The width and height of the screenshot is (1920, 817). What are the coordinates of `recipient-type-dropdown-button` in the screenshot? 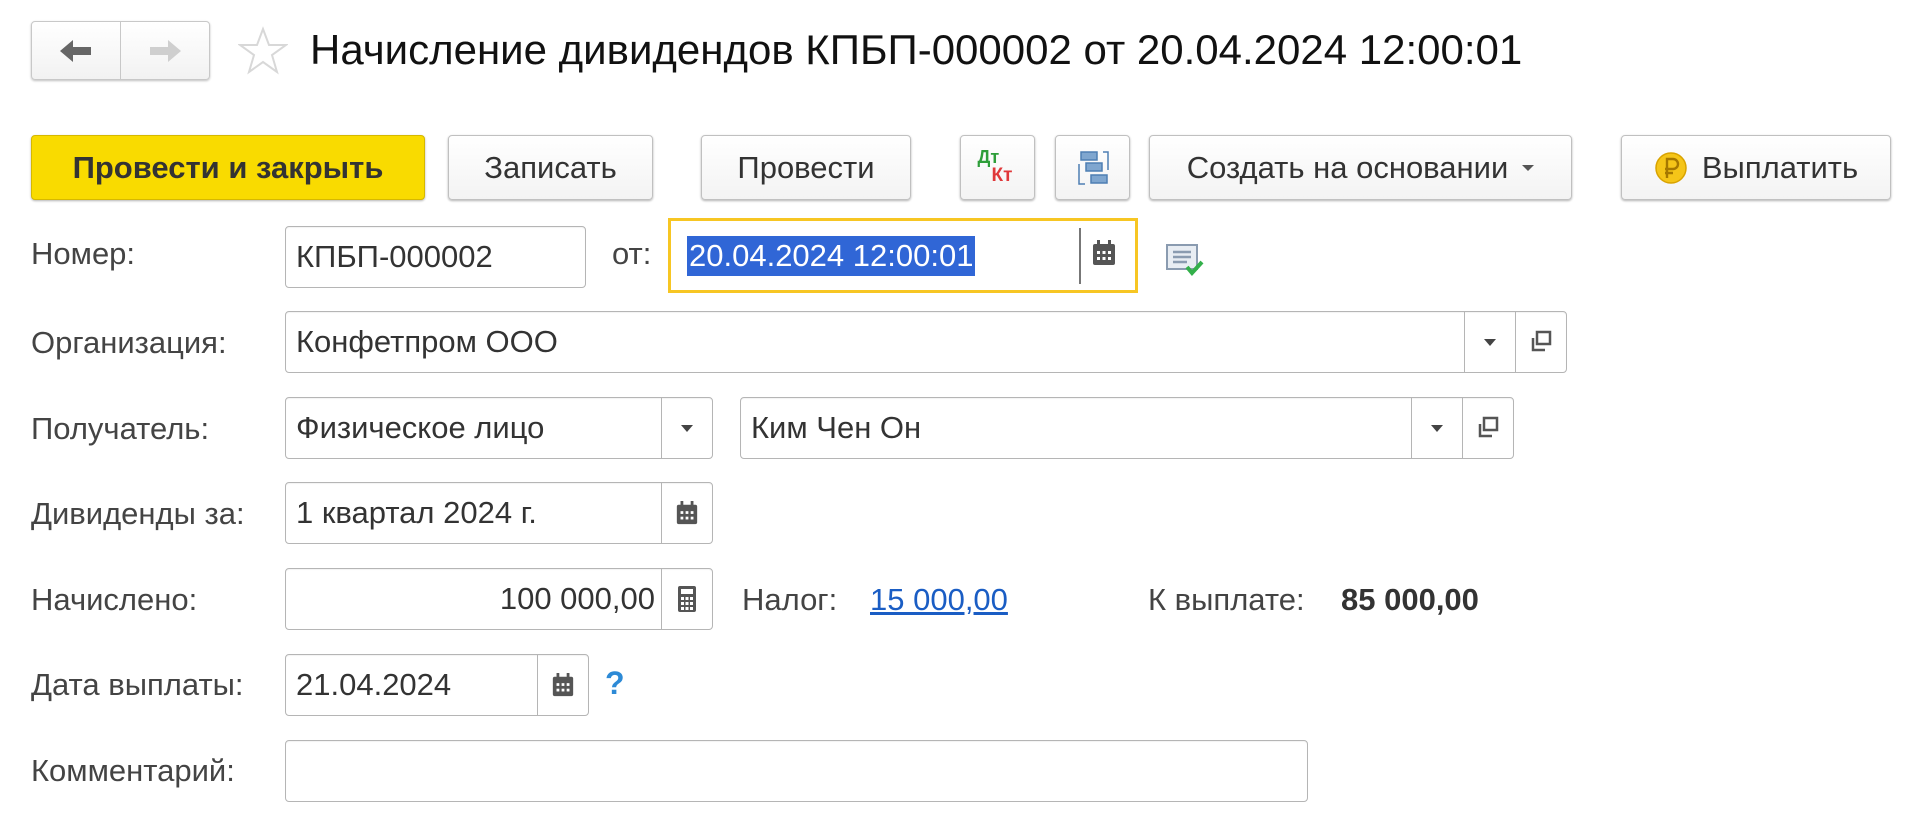 It's located at (686, 428).